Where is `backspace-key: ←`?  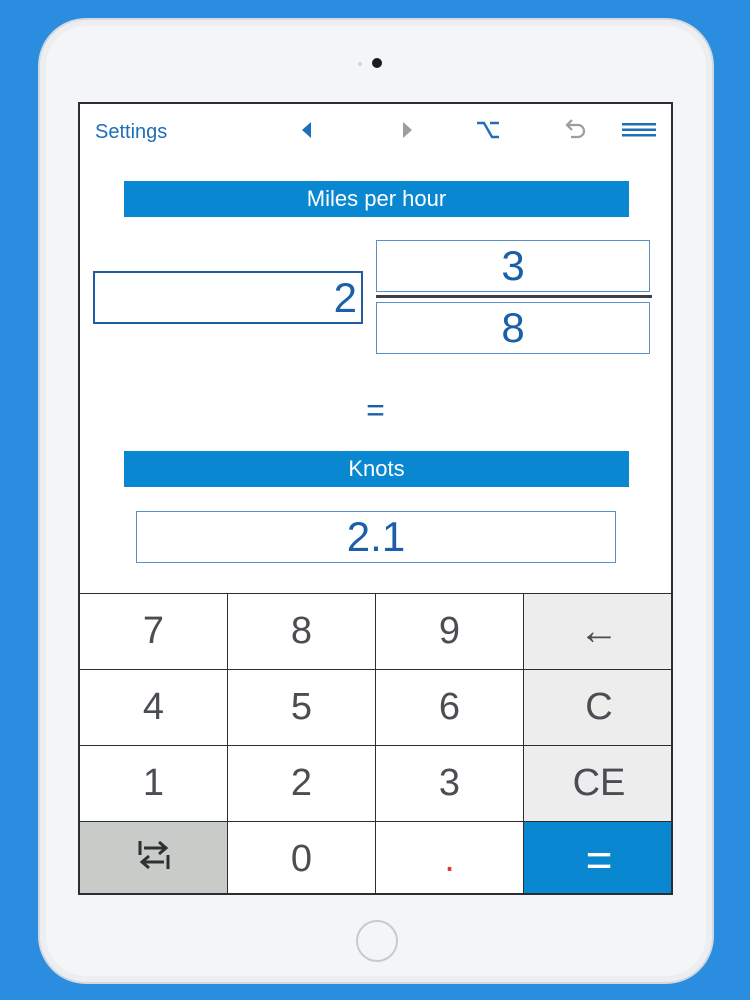
backspace-key: ← is located at coordinates (597, 631).